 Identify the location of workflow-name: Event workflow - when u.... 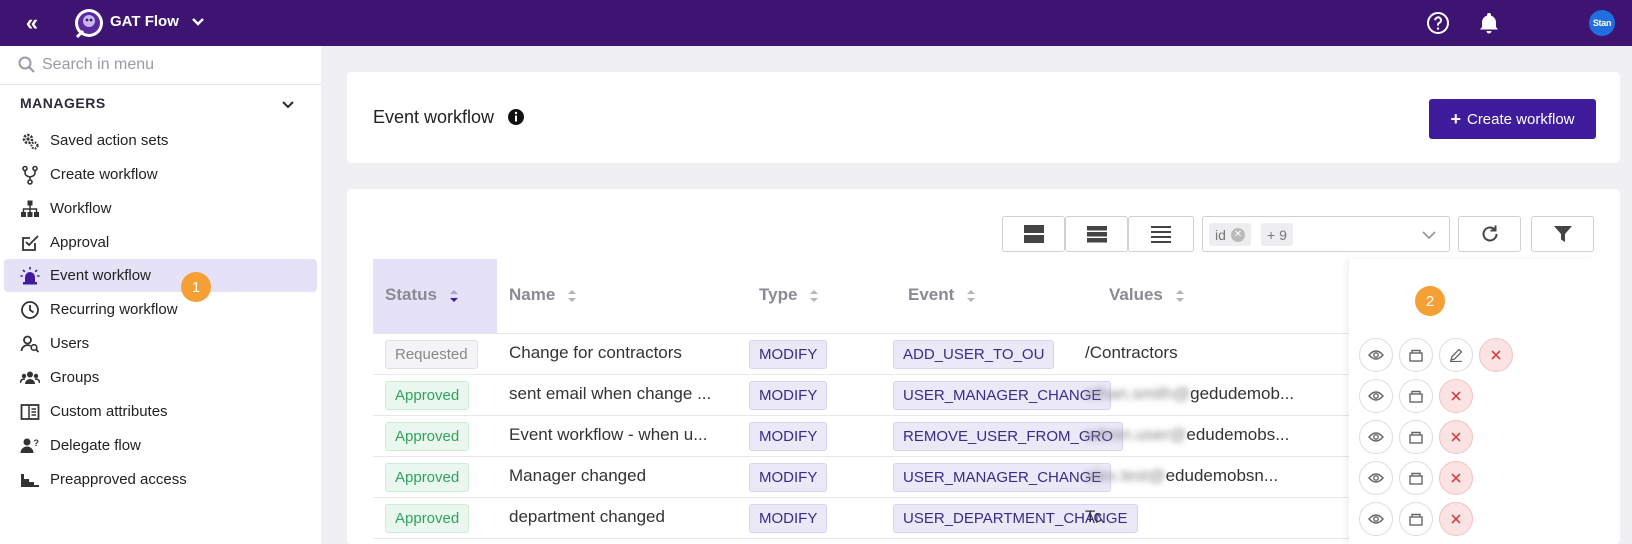
(608, 435).